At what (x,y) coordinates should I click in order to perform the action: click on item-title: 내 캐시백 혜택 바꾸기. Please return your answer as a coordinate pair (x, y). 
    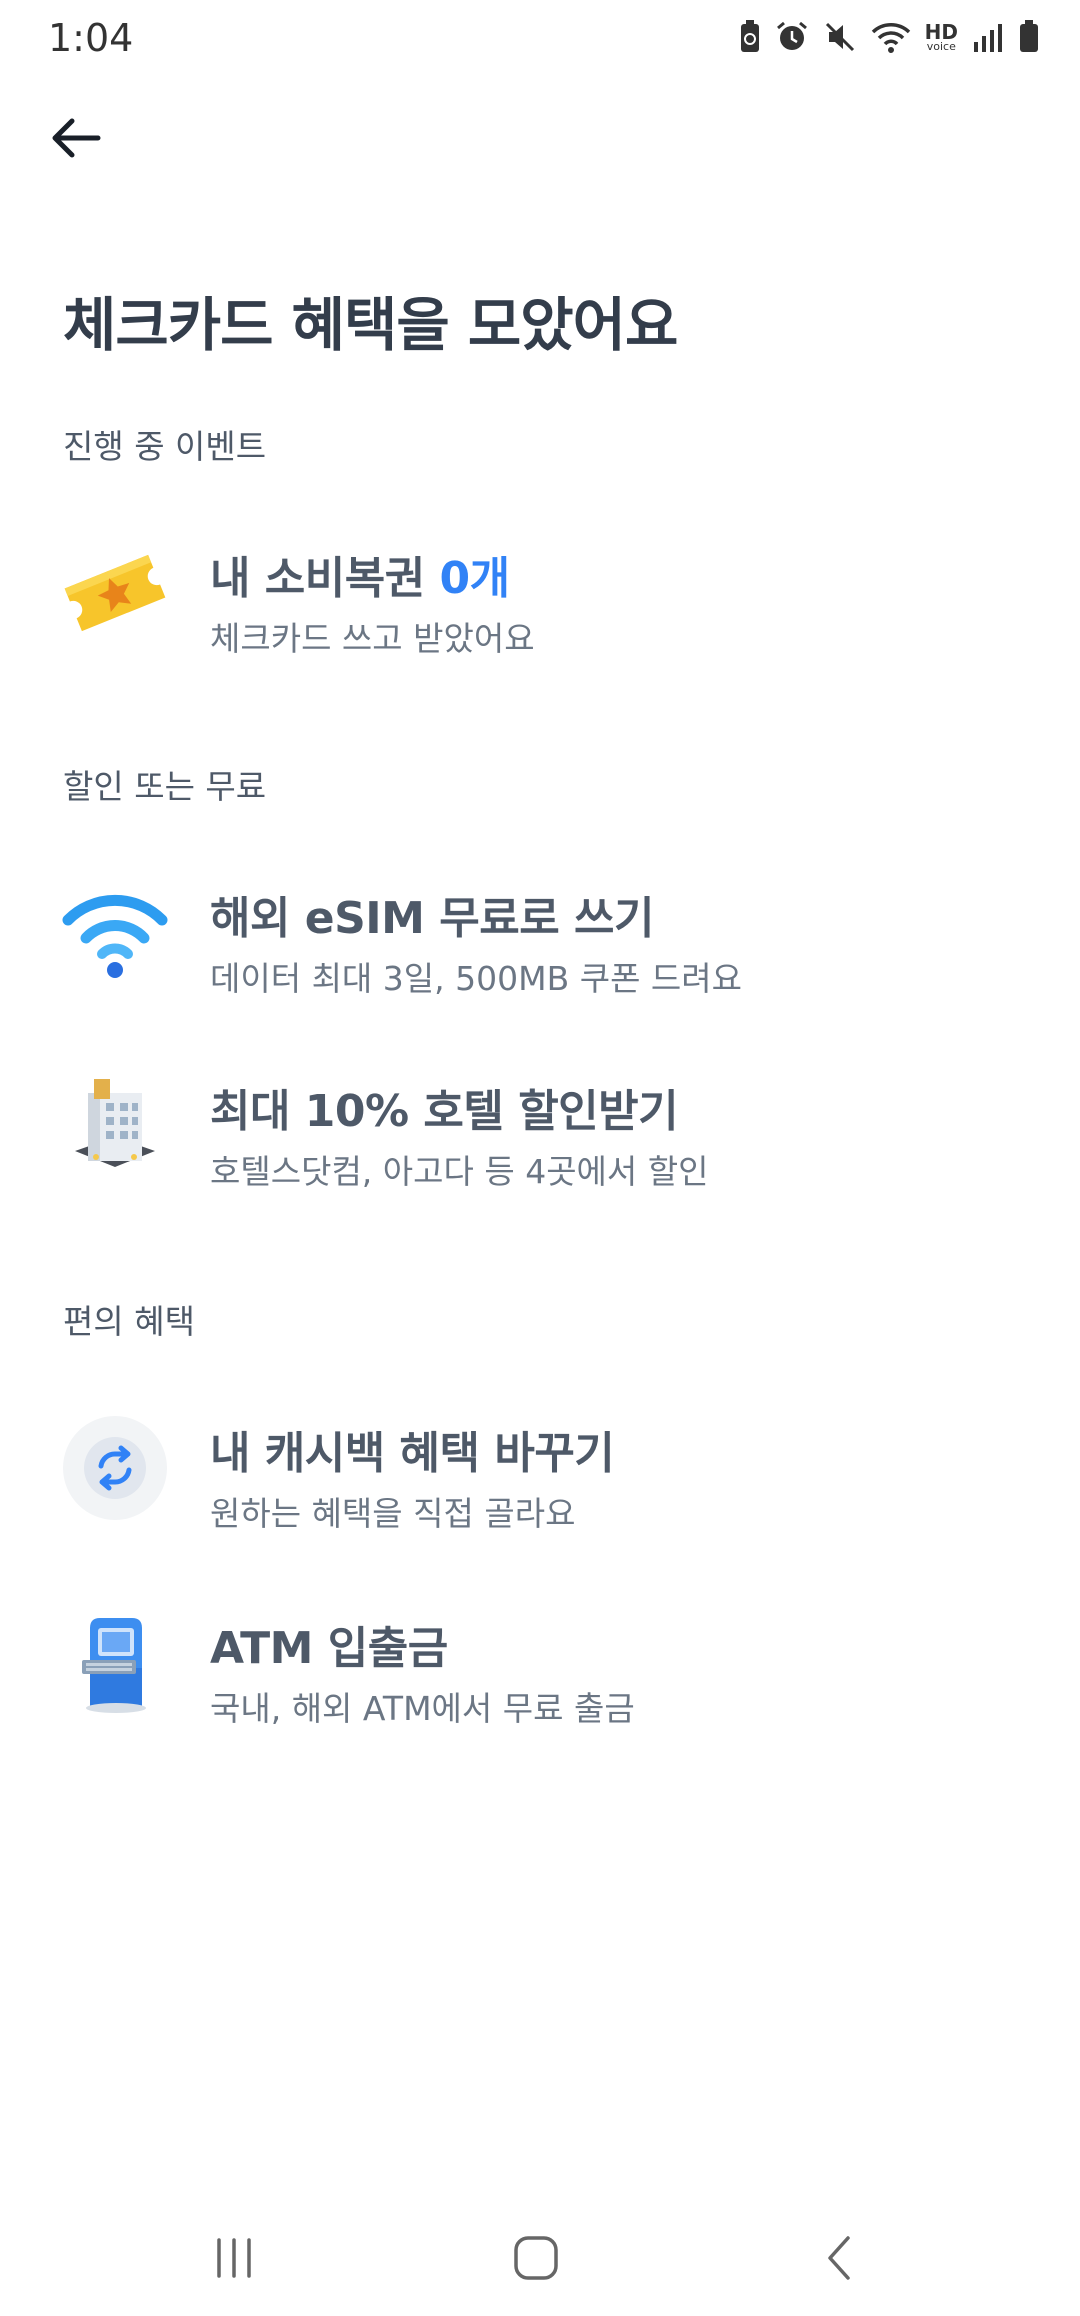
    Looking at the image, I should click on (412, 1453).